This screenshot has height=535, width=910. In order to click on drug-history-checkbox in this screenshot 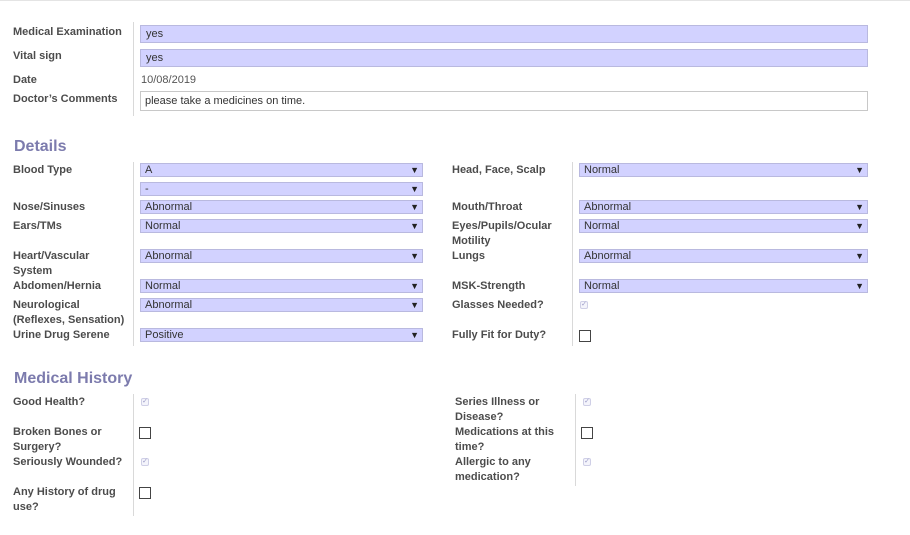, I will do `click(145, 493)`.